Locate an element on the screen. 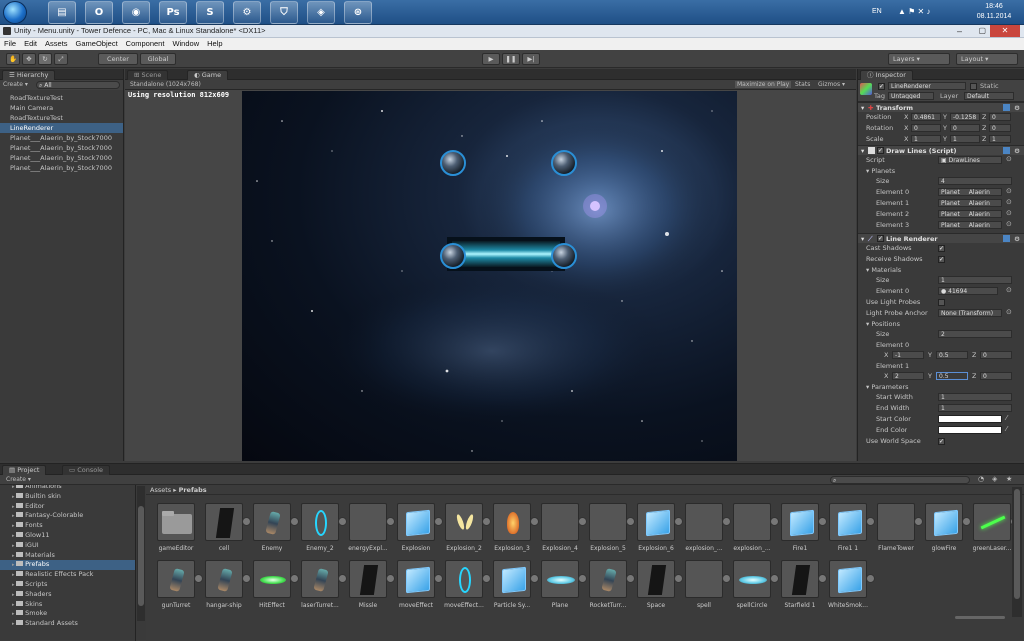 The image size is (1024, 641). folder-item: ▸ Glow11 is located at coordinates (67, 536).